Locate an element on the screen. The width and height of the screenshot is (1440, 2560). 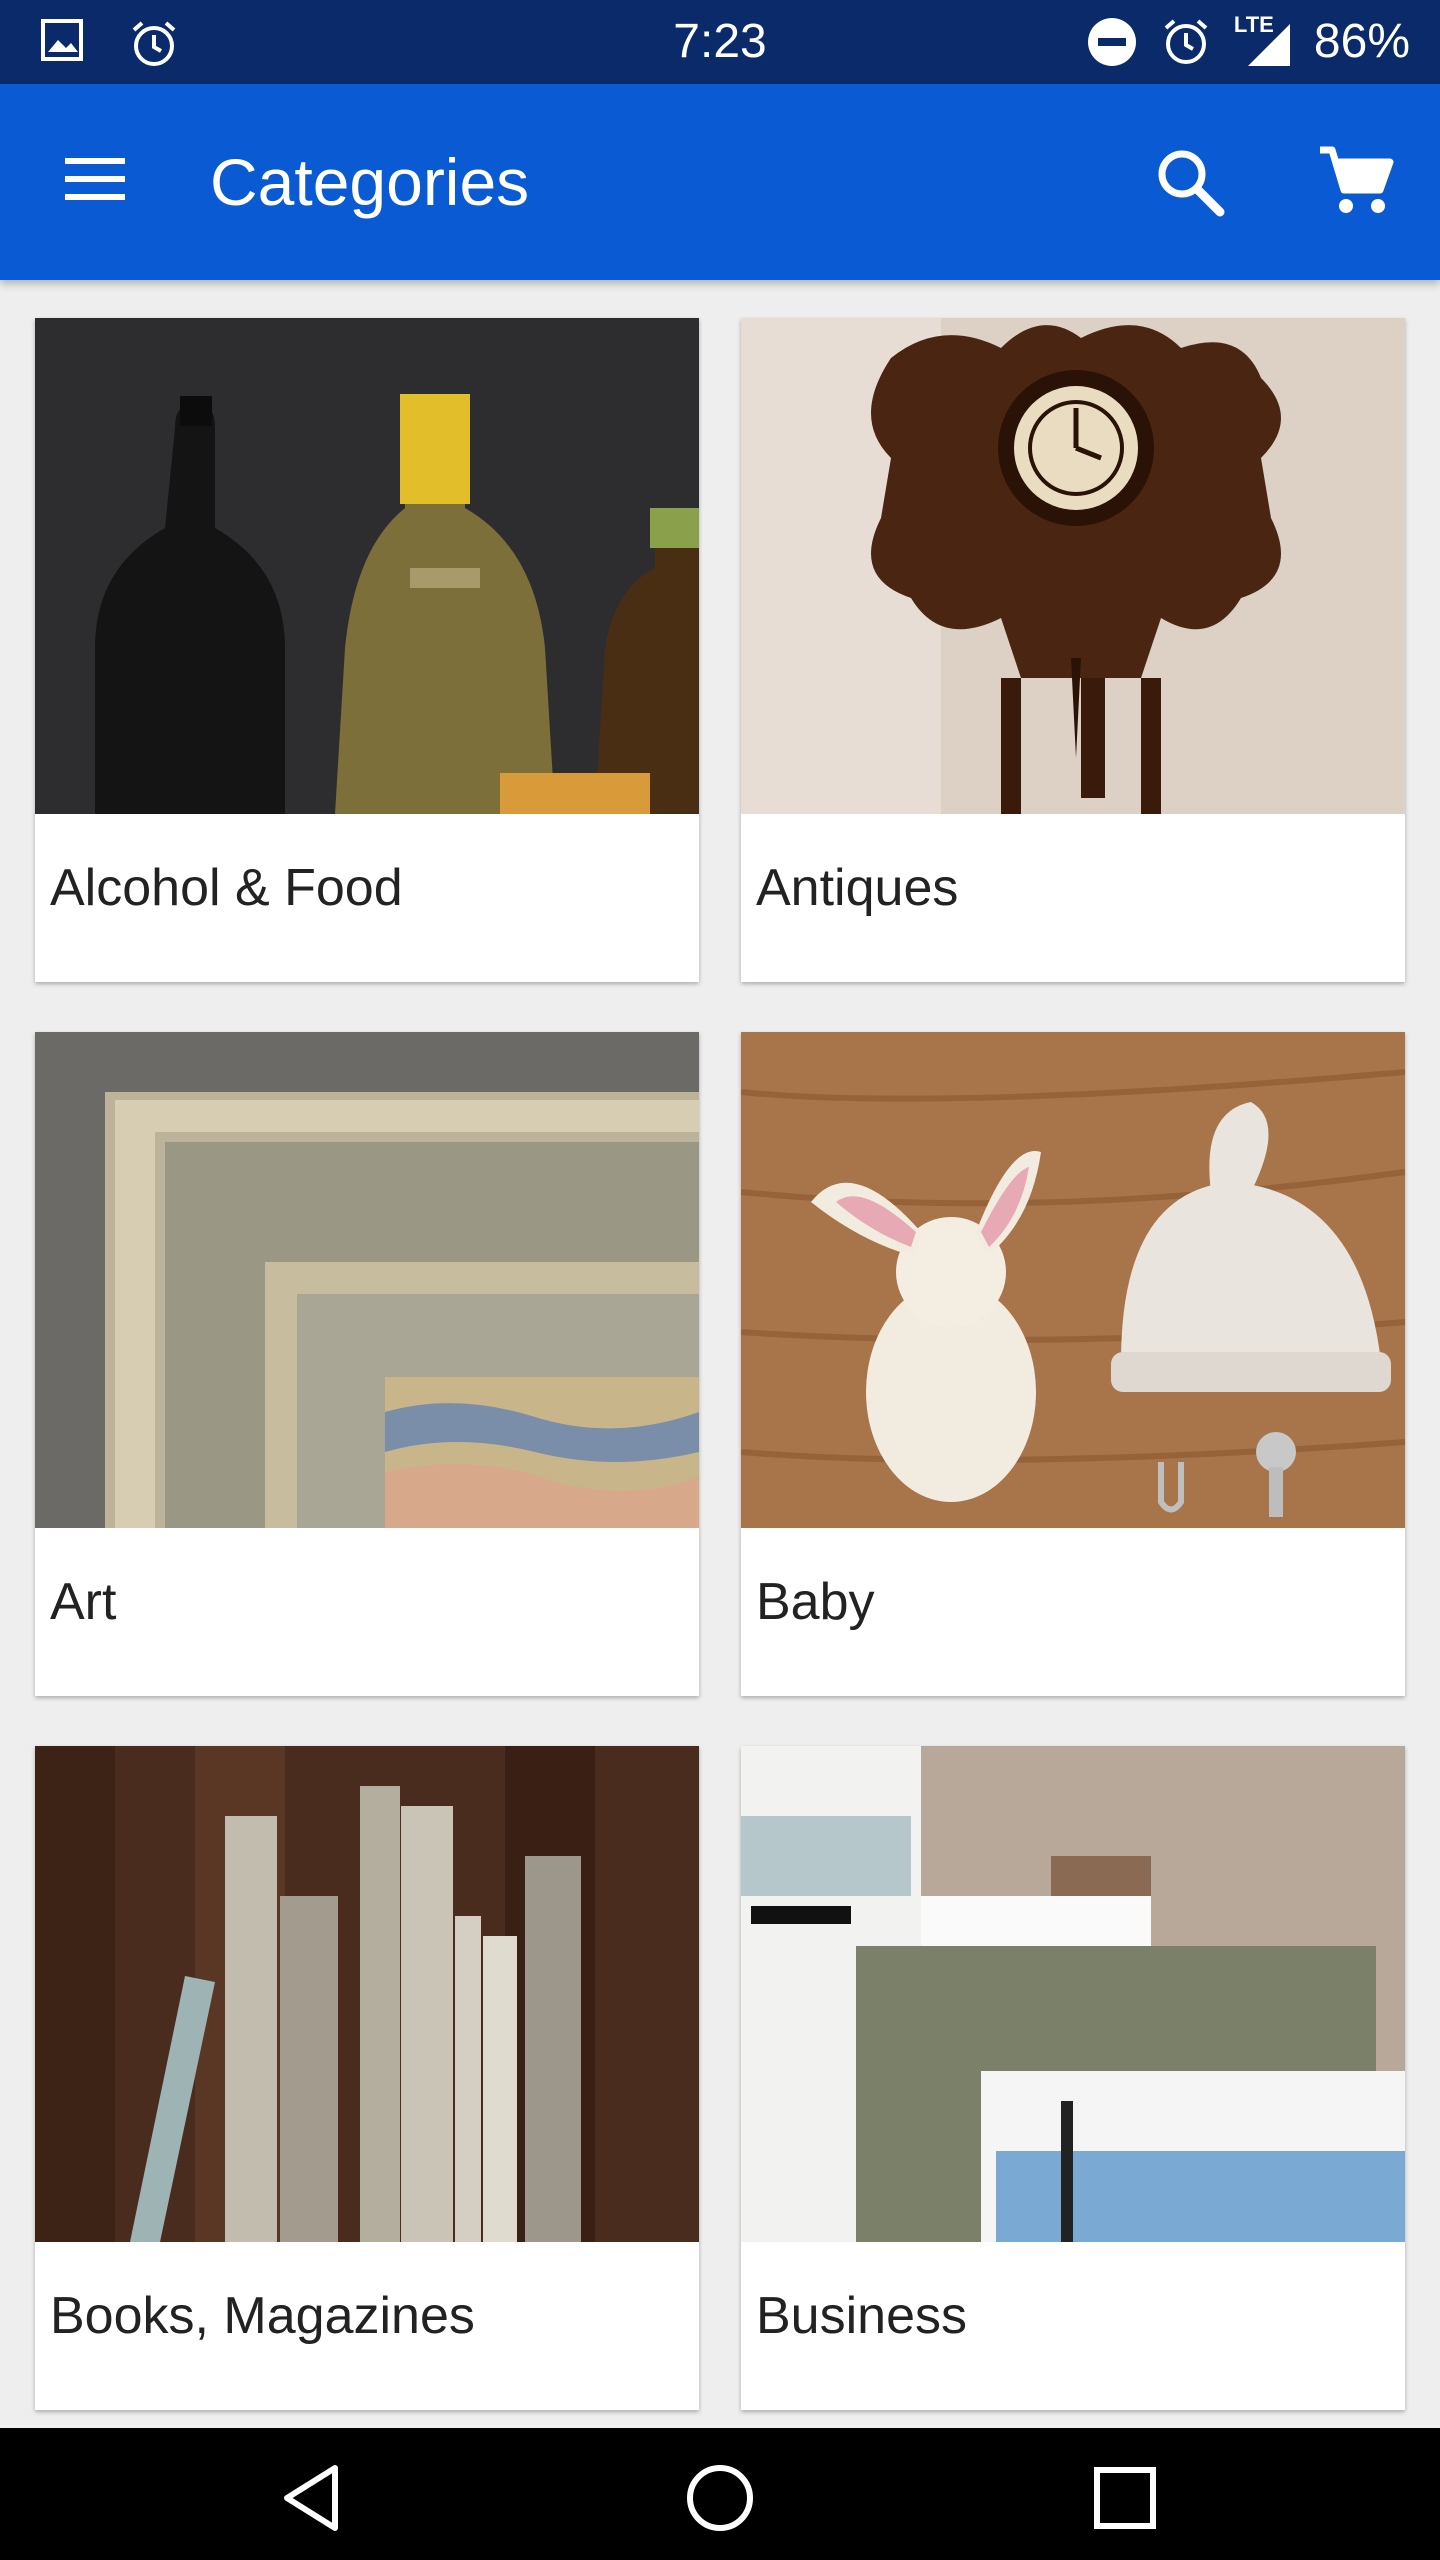
alarm-icon-right is located at coordinates (1186, 41).